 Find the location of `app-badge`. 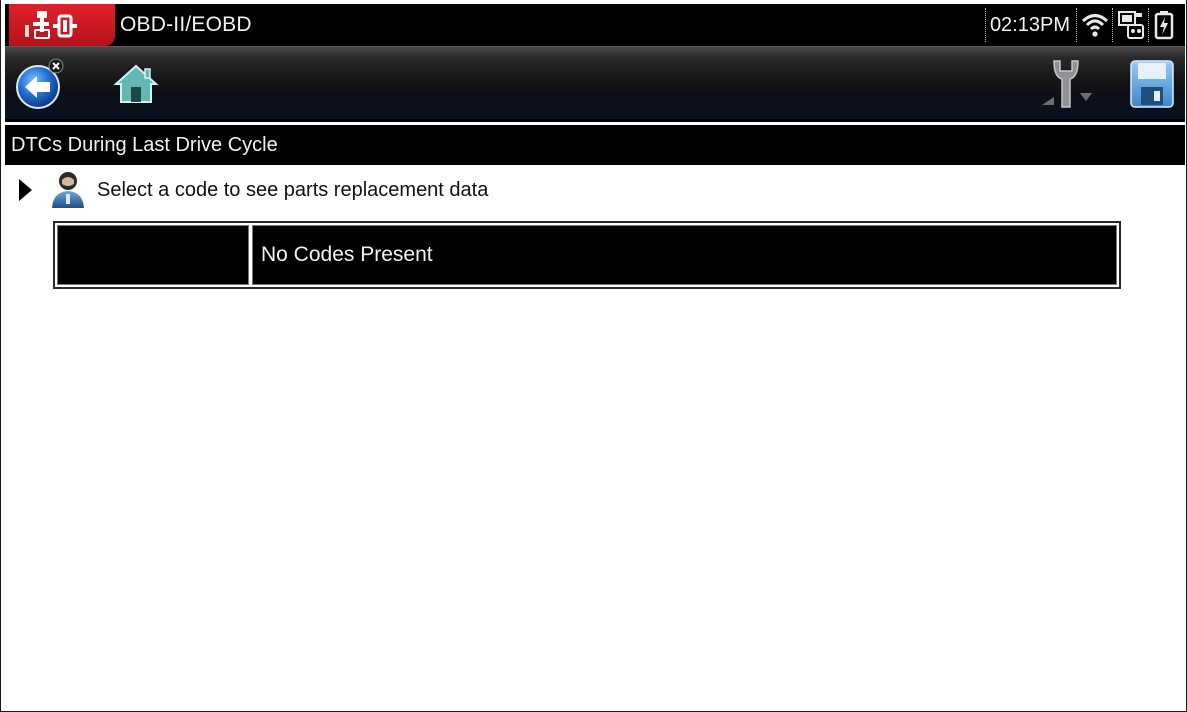

app-badge is located at coordinates (62, 25).